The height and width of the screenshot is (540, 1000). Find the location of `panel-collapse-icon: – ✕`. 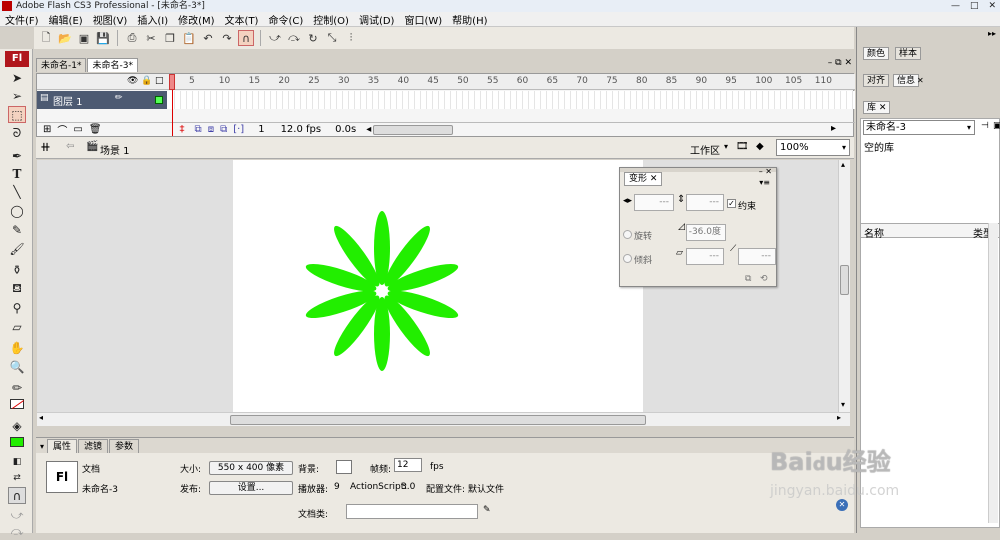

panel-collapse-icon: – ✕ is located at coordinates (765, 171).